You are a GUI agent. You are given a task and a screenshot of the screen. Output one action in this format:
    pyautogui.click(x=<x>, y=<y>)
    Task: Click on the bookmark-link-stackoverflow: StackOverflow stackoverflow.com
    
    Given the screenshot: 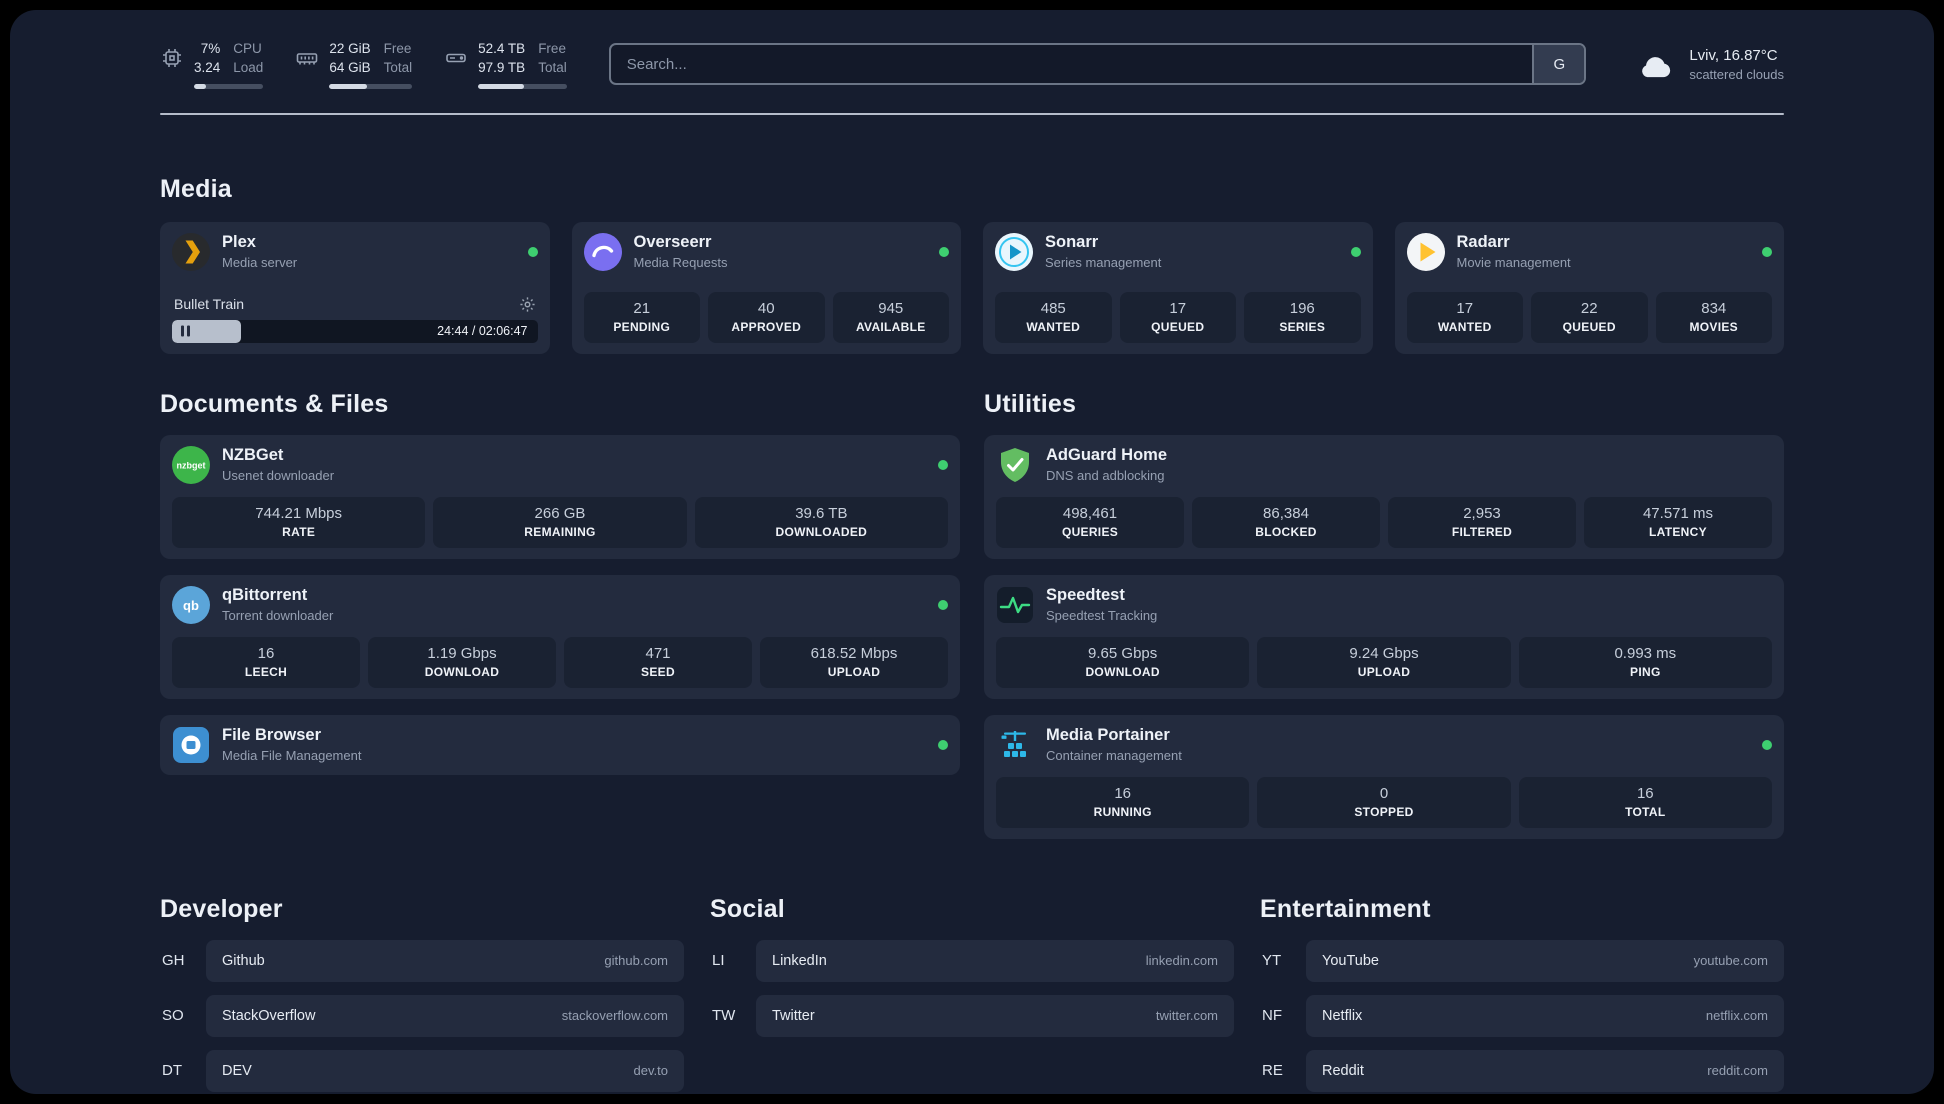 What is the action you would take?
    pyautogui.click(x=445, y=1015)
    